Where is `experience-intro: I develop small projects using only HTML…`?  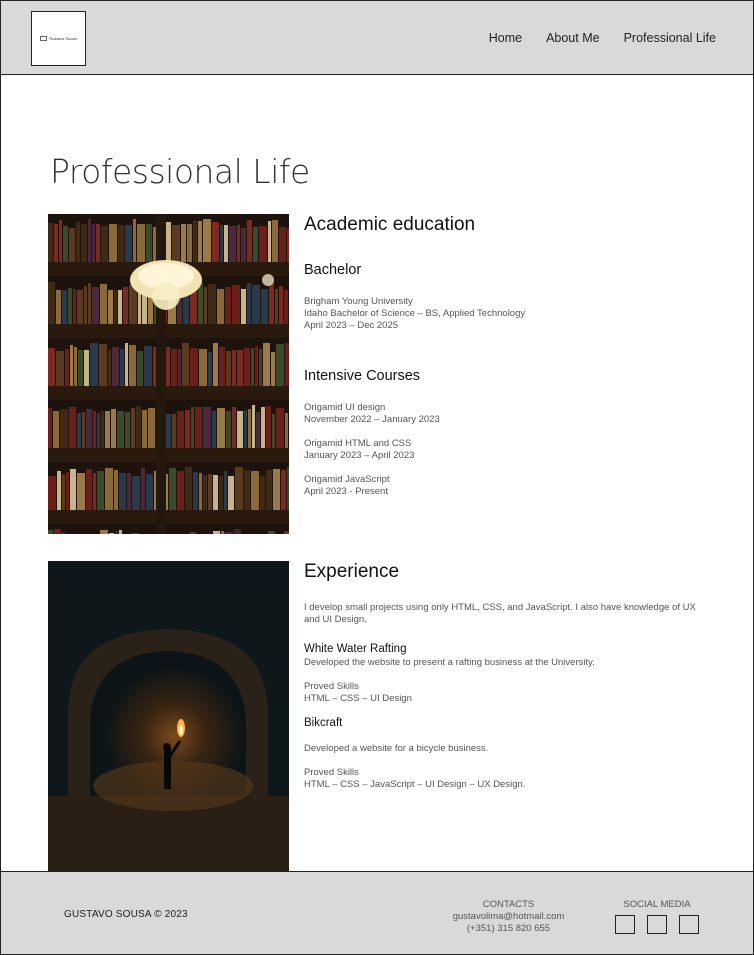
experience-intro: I develop small projects using only HTML… is located at coordinates (500, 613).